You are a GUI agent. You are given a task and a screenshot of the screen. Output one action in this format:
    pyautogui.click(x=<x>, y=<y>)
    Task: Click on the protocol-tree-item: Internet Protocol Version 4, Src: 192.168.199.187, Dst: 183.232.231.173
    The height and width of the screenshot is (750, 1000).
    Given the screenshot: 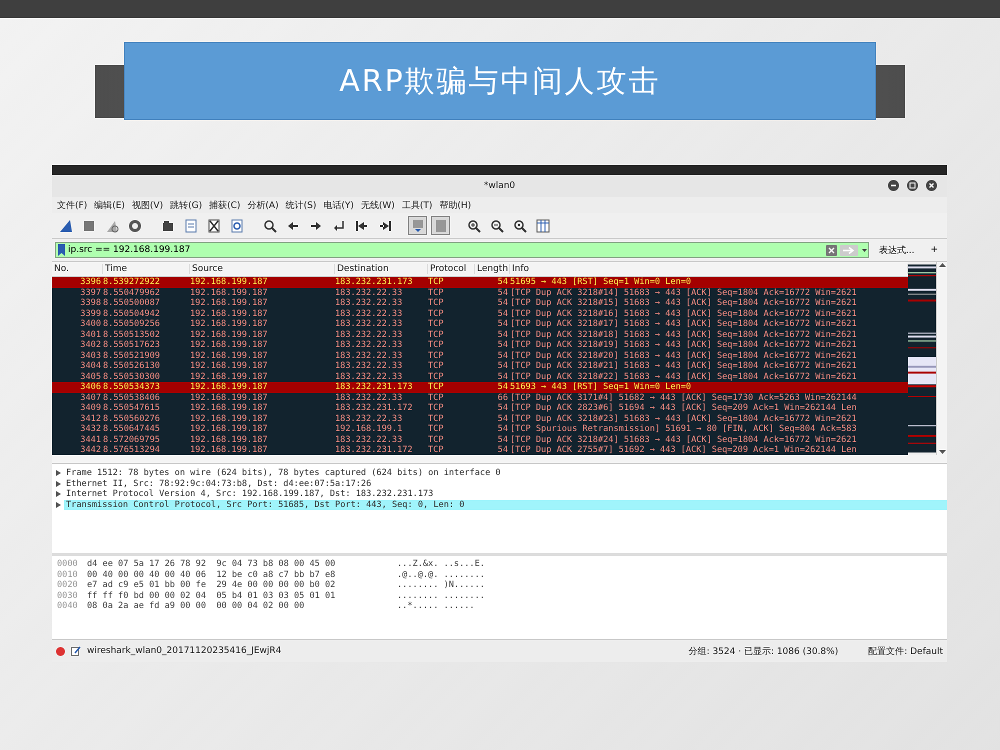 What is the action you would take?
    pyautogui.click(x=250, y=494)
    